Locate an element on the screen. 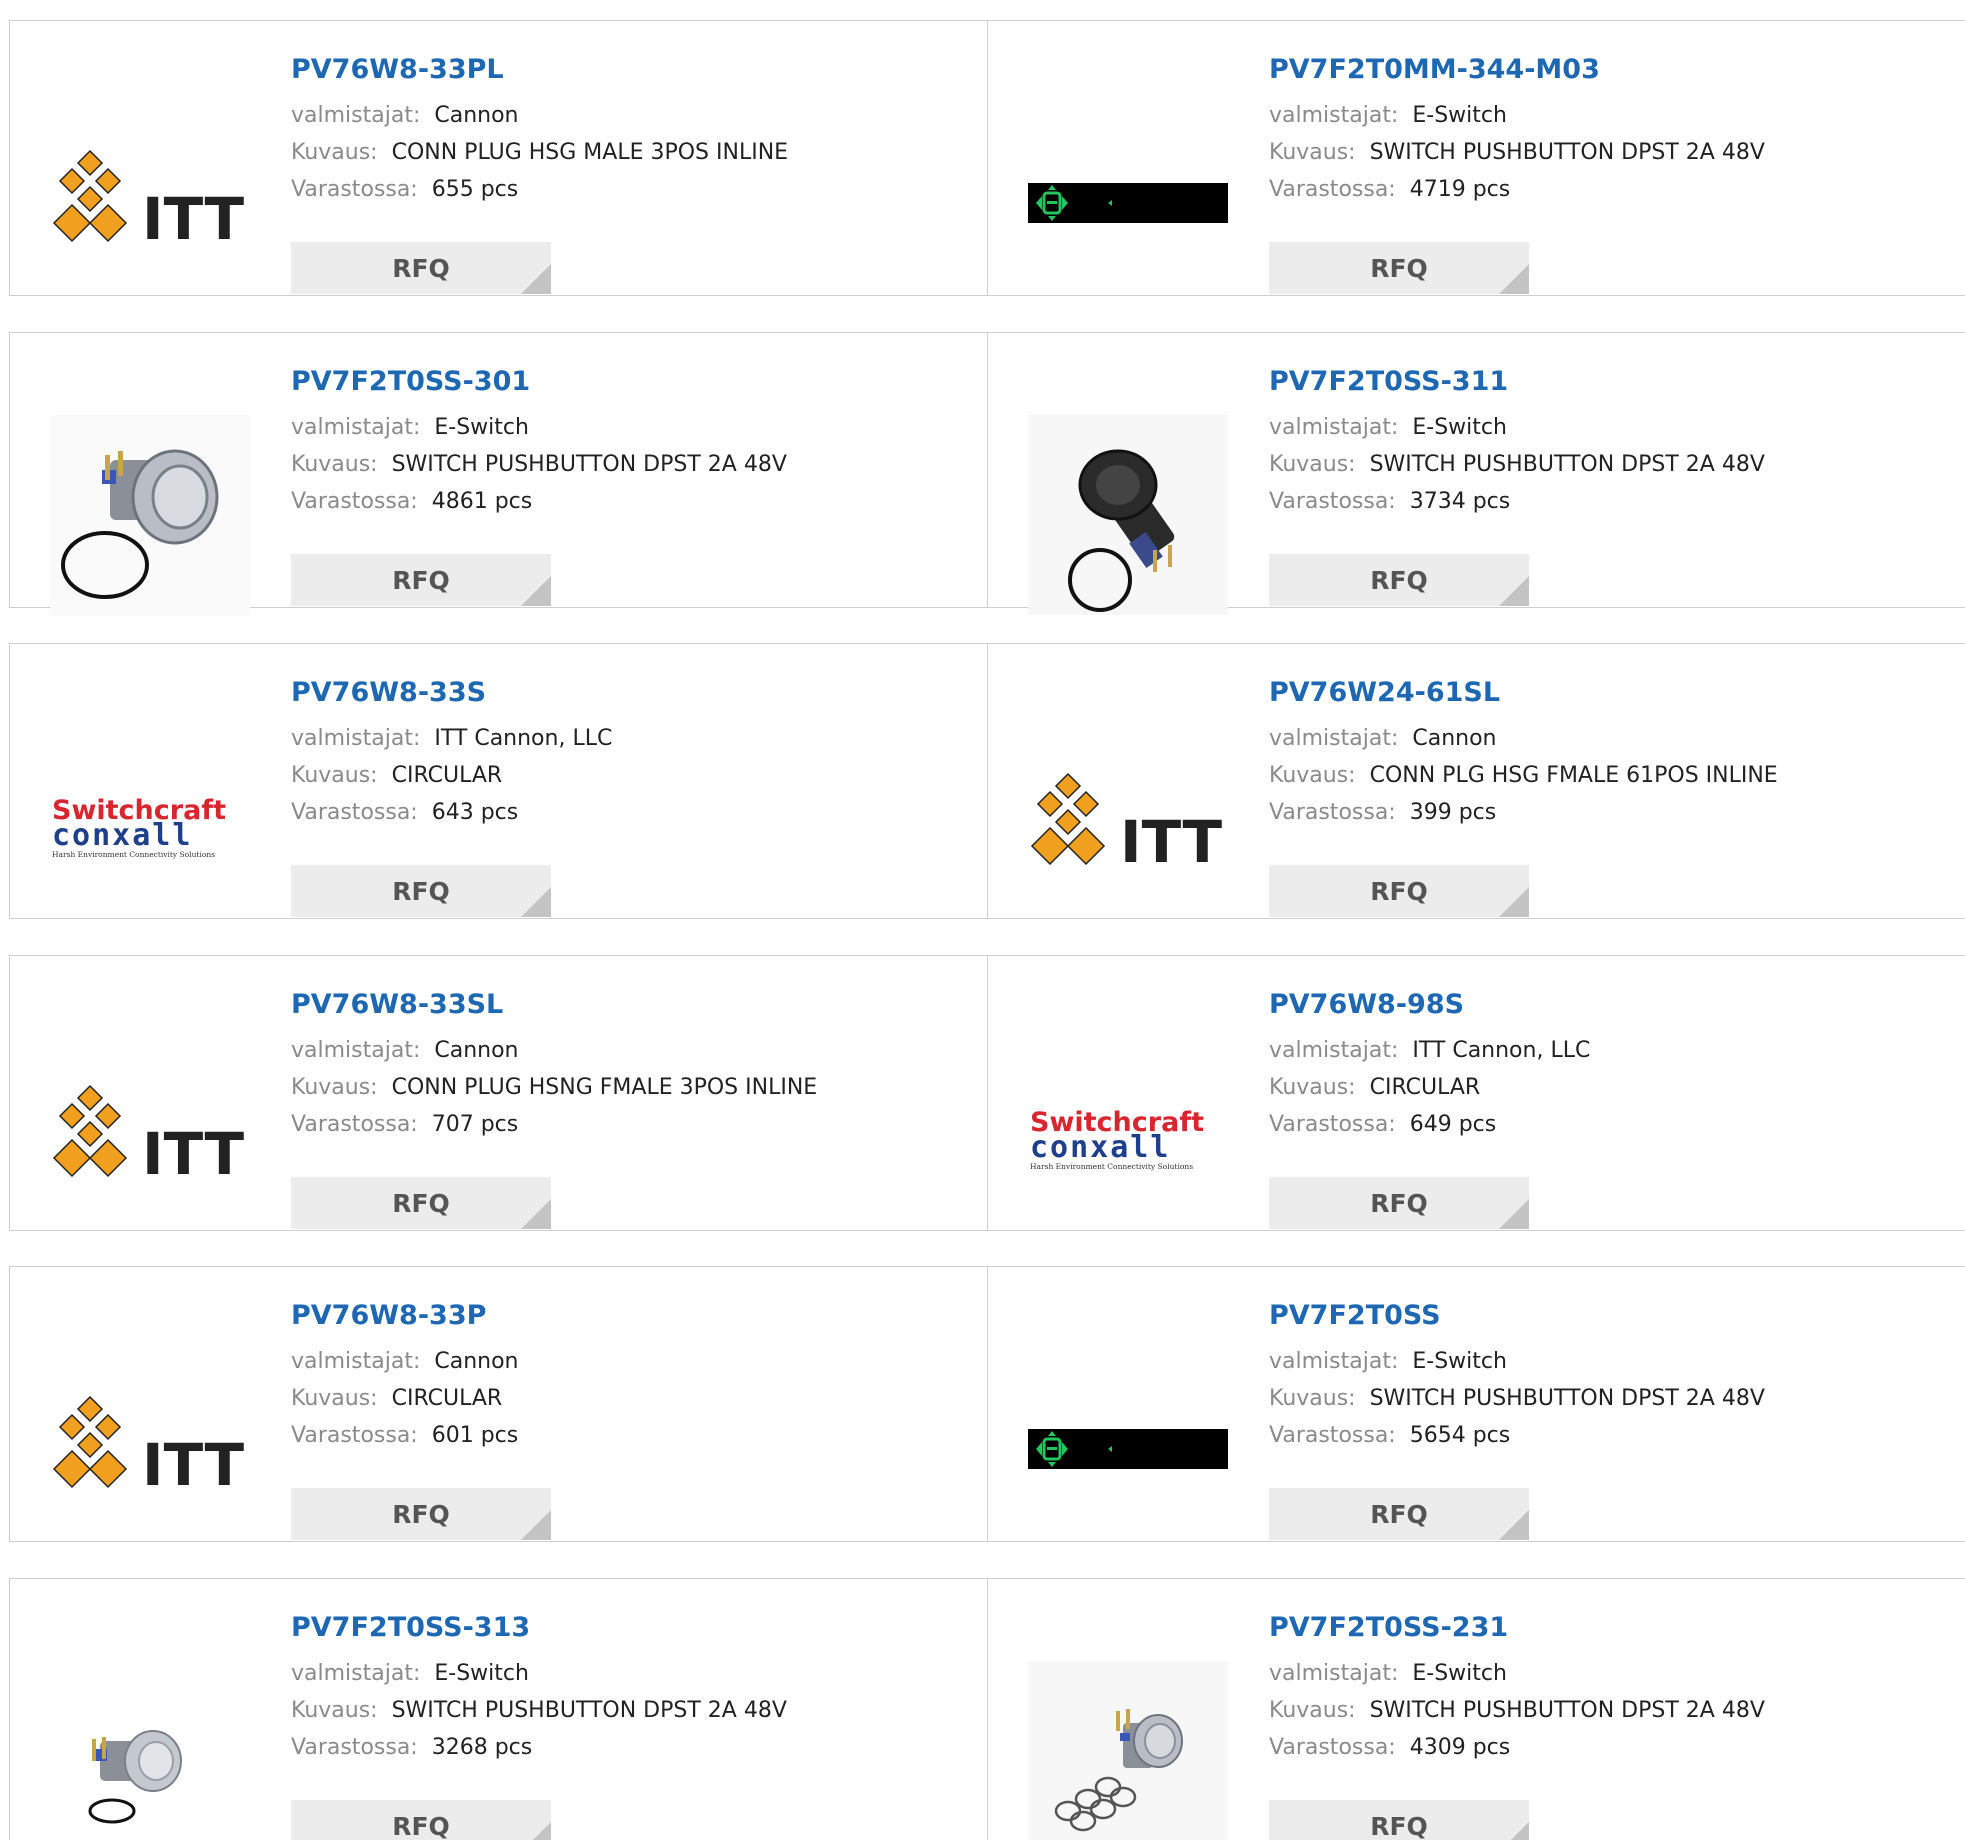  part-number-link: PV76W8-98S is located at coordinates (1612, 1005).